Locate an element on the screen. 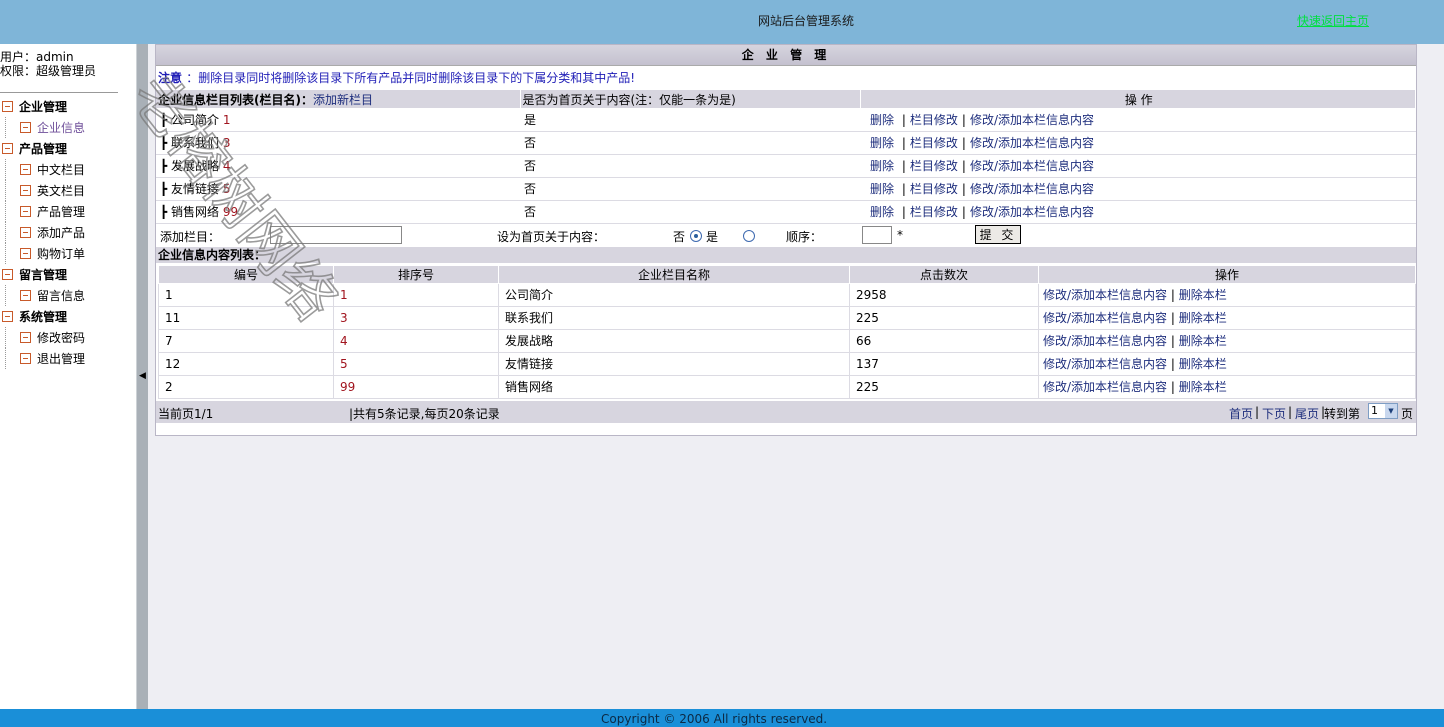  radio-no is located at coordinates (696, 236).